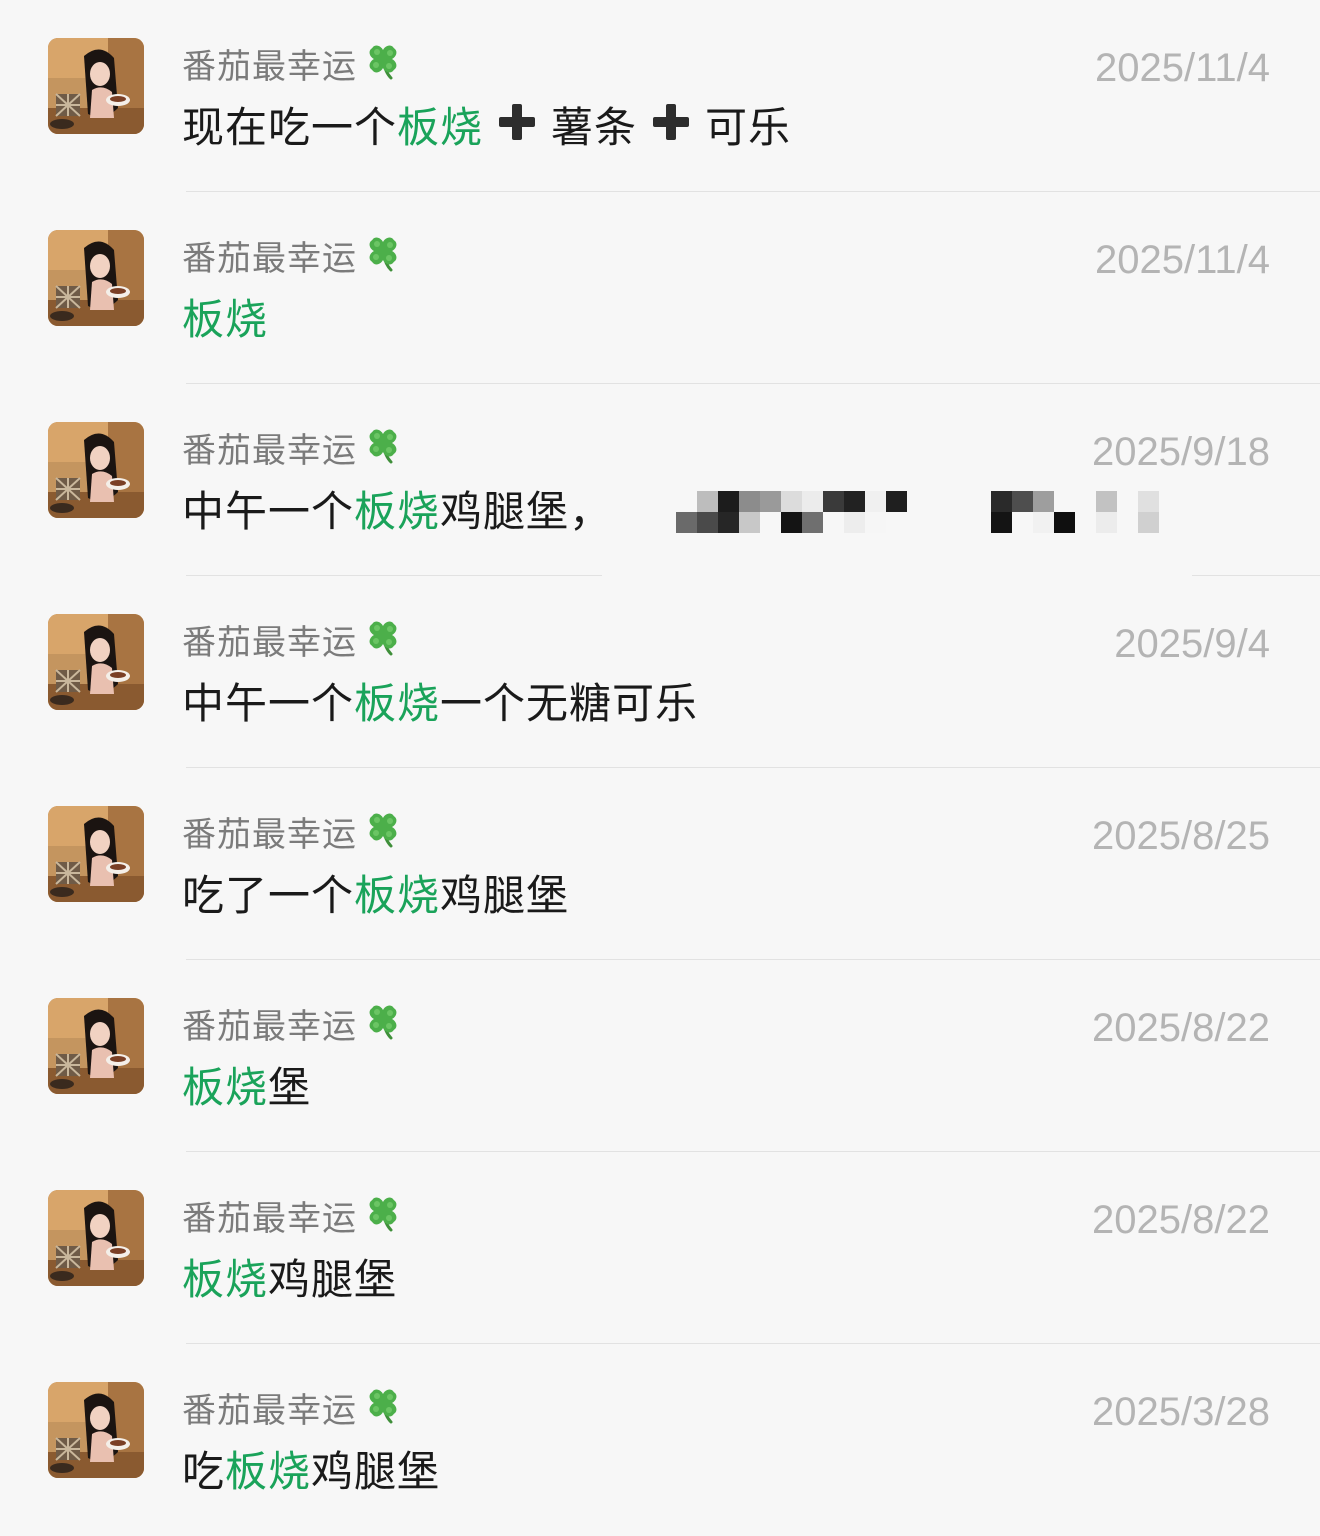  Describe the element at coordinates (660, 288) in the screenshot. I see `search-result-row: 番茄最幸运 2025/11/4 板烧` at that location.